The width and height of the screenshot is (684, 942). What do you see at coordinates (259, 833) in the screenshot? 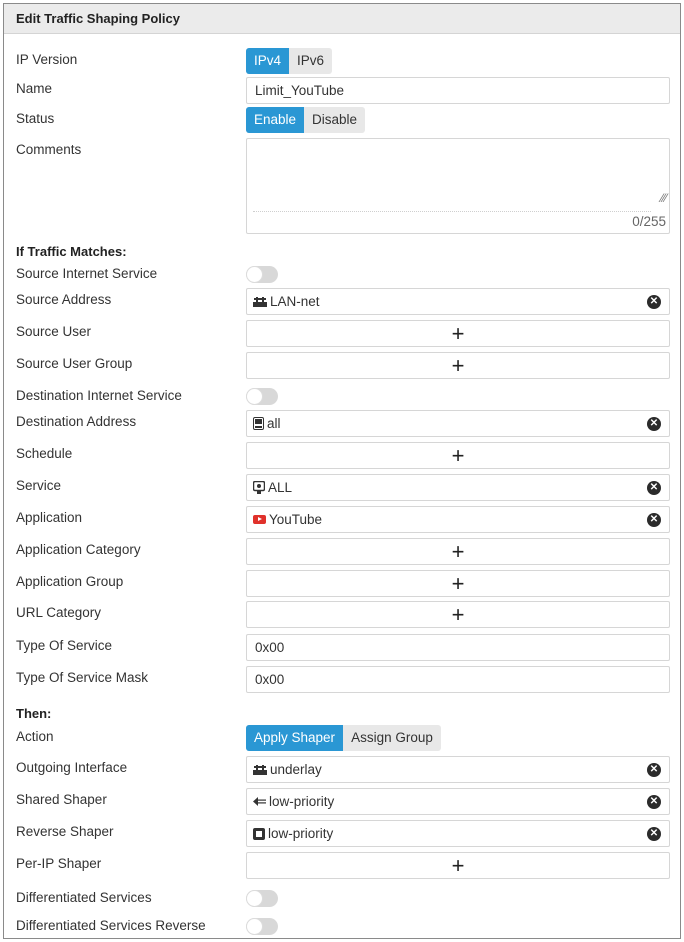
I see `reverse-shaper-icon` at bounding box center [259, 833].